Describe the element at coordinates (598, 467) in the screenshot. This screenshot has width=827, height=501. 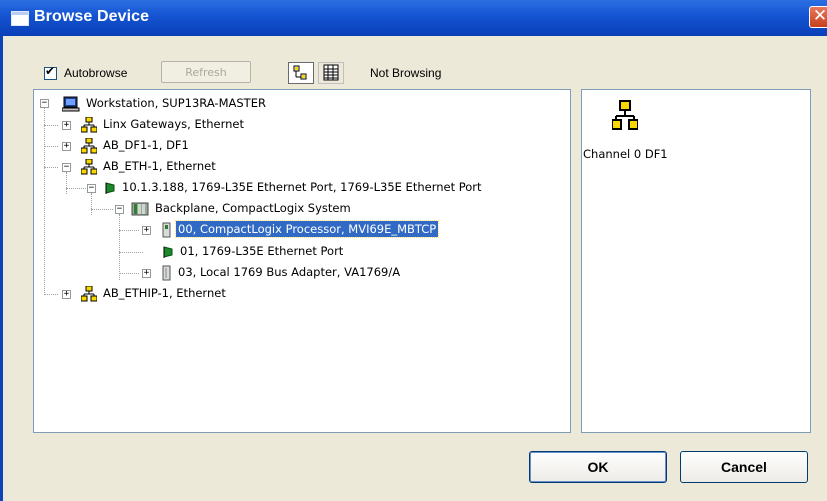
I see `ok-button: OK` at that location.